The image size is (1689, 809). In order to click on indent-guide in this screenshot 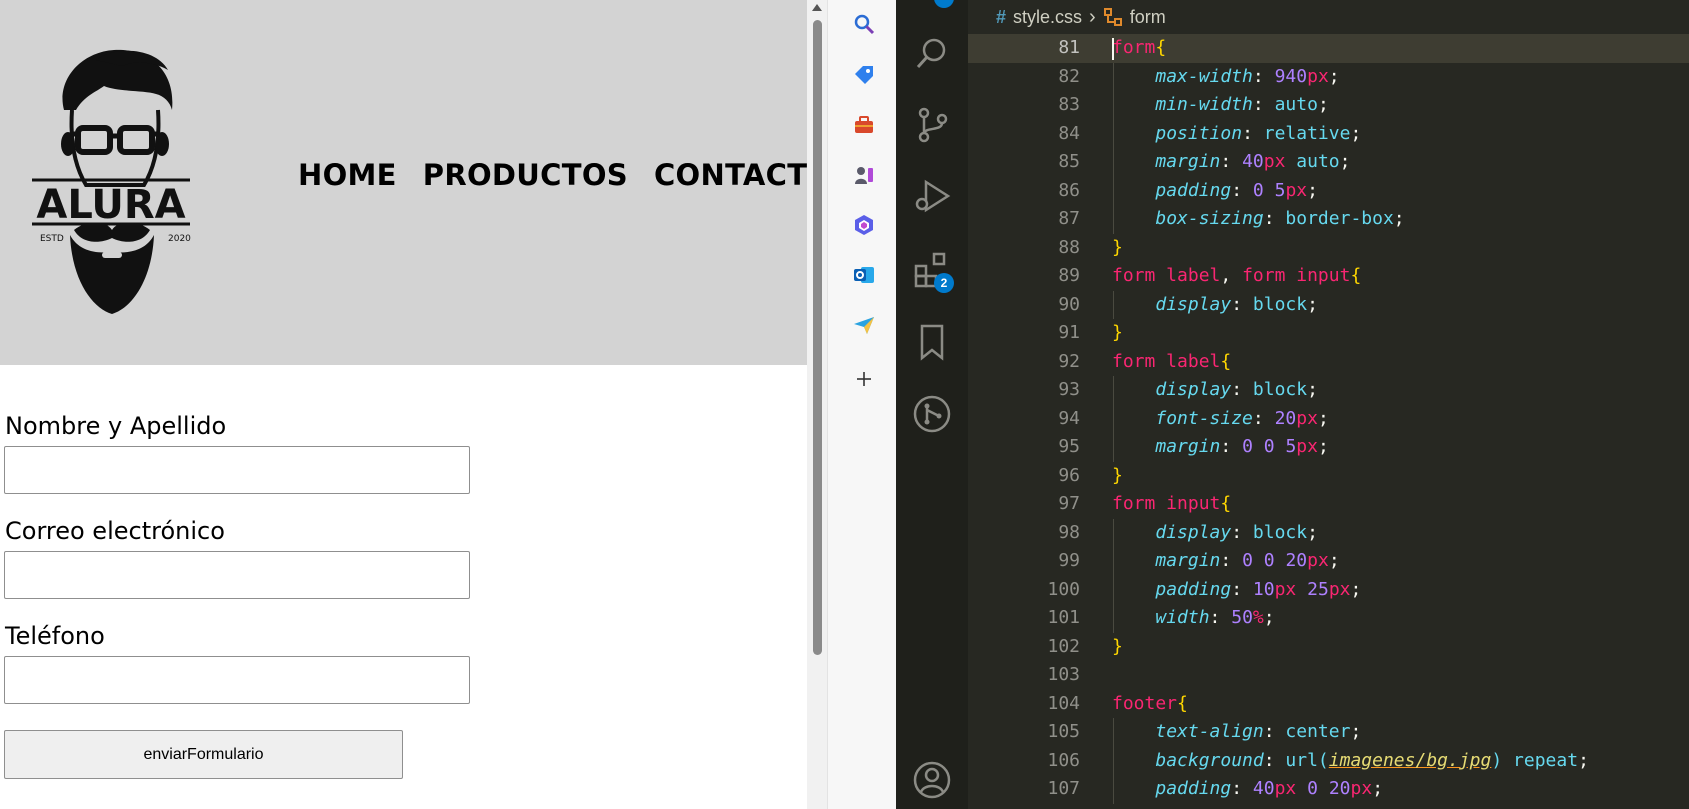, I will do `click(1113, 761)`.